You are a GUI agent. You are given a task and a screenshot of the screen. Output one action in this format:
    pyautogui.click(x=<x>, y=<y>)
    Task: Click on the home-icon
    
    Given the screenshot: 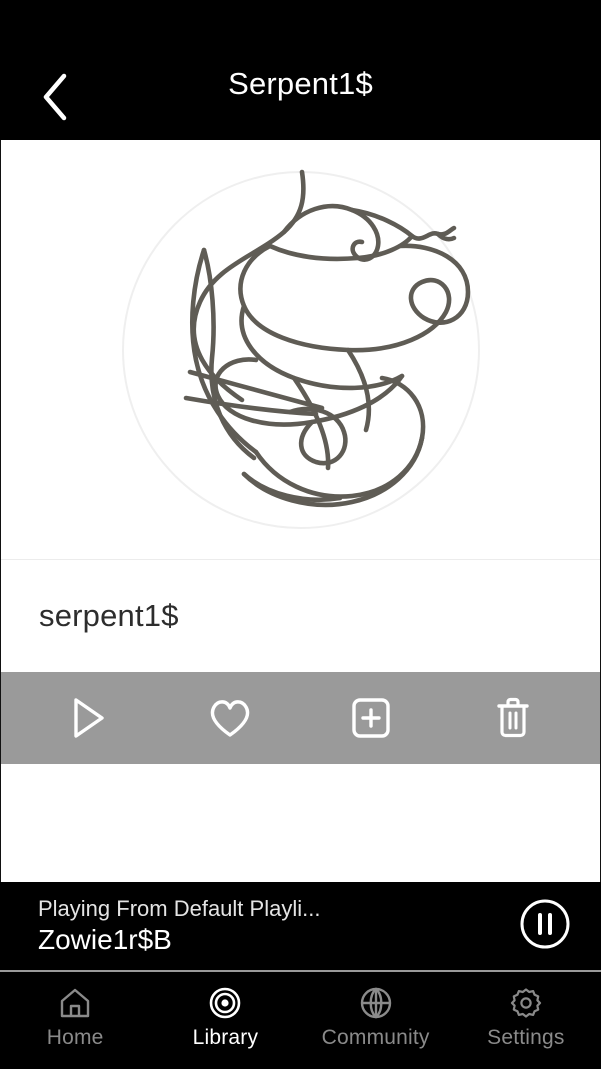 What is the action you would take?
    pyautogui.click(x=75, y=1003)
    